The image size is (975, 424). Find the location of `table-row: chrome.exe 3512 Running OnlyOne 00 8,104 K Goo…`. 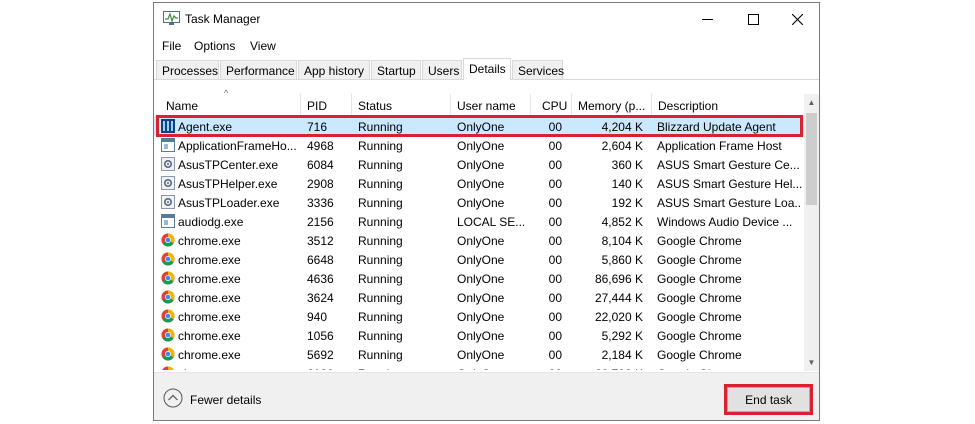

table-row: chrome.exe 3512 Running OnlyOne 00 8,104 K Goo… is located at coordinates (479, 240).